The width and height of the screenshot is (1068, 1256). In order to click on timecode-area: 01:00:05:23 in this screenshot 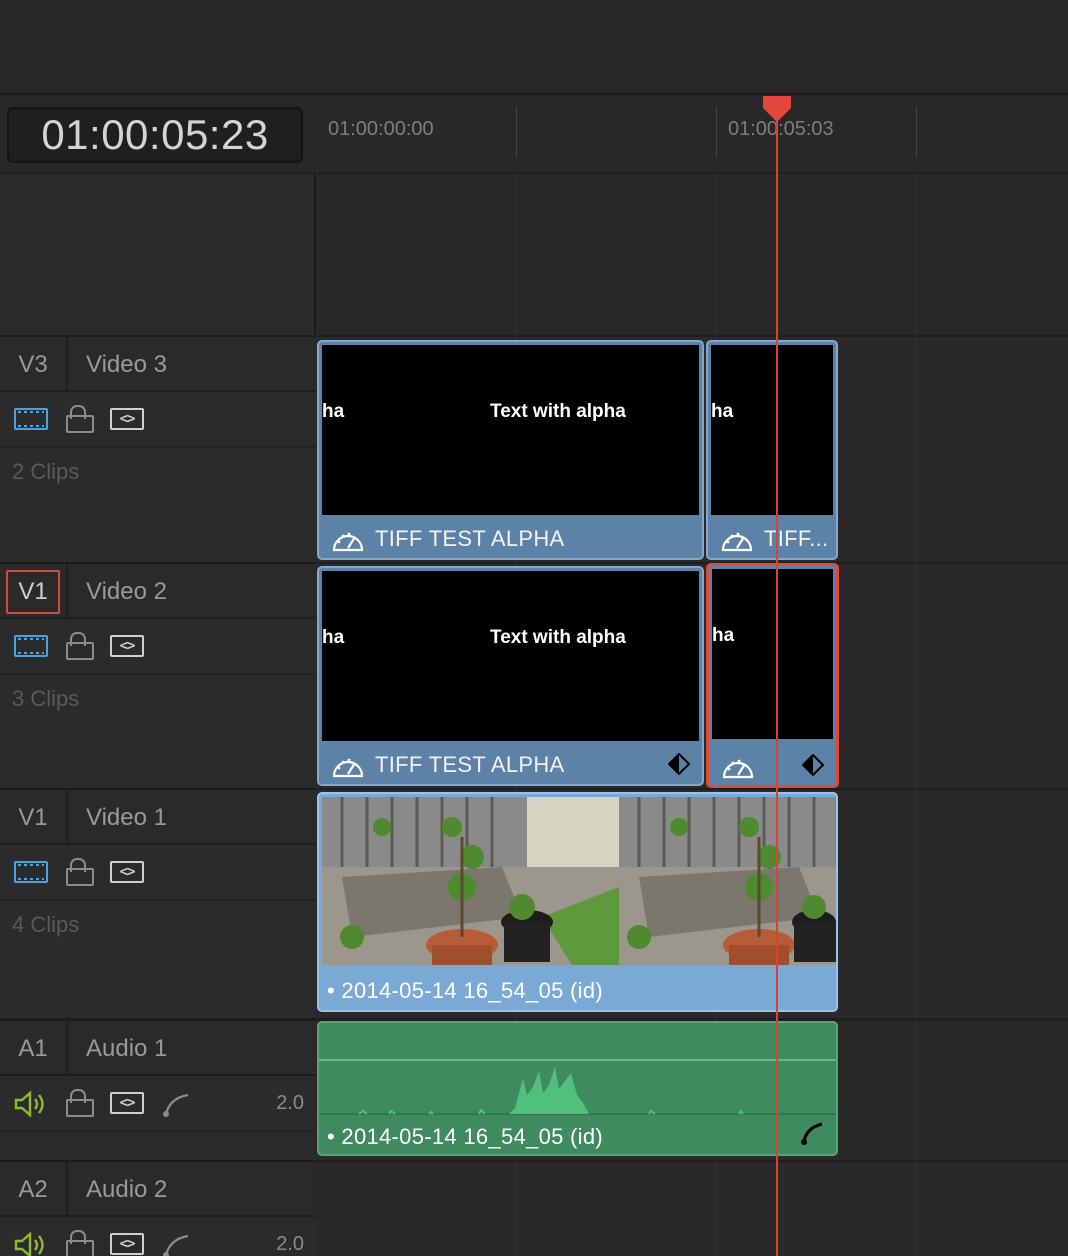, I will do `click(158, 135)`.